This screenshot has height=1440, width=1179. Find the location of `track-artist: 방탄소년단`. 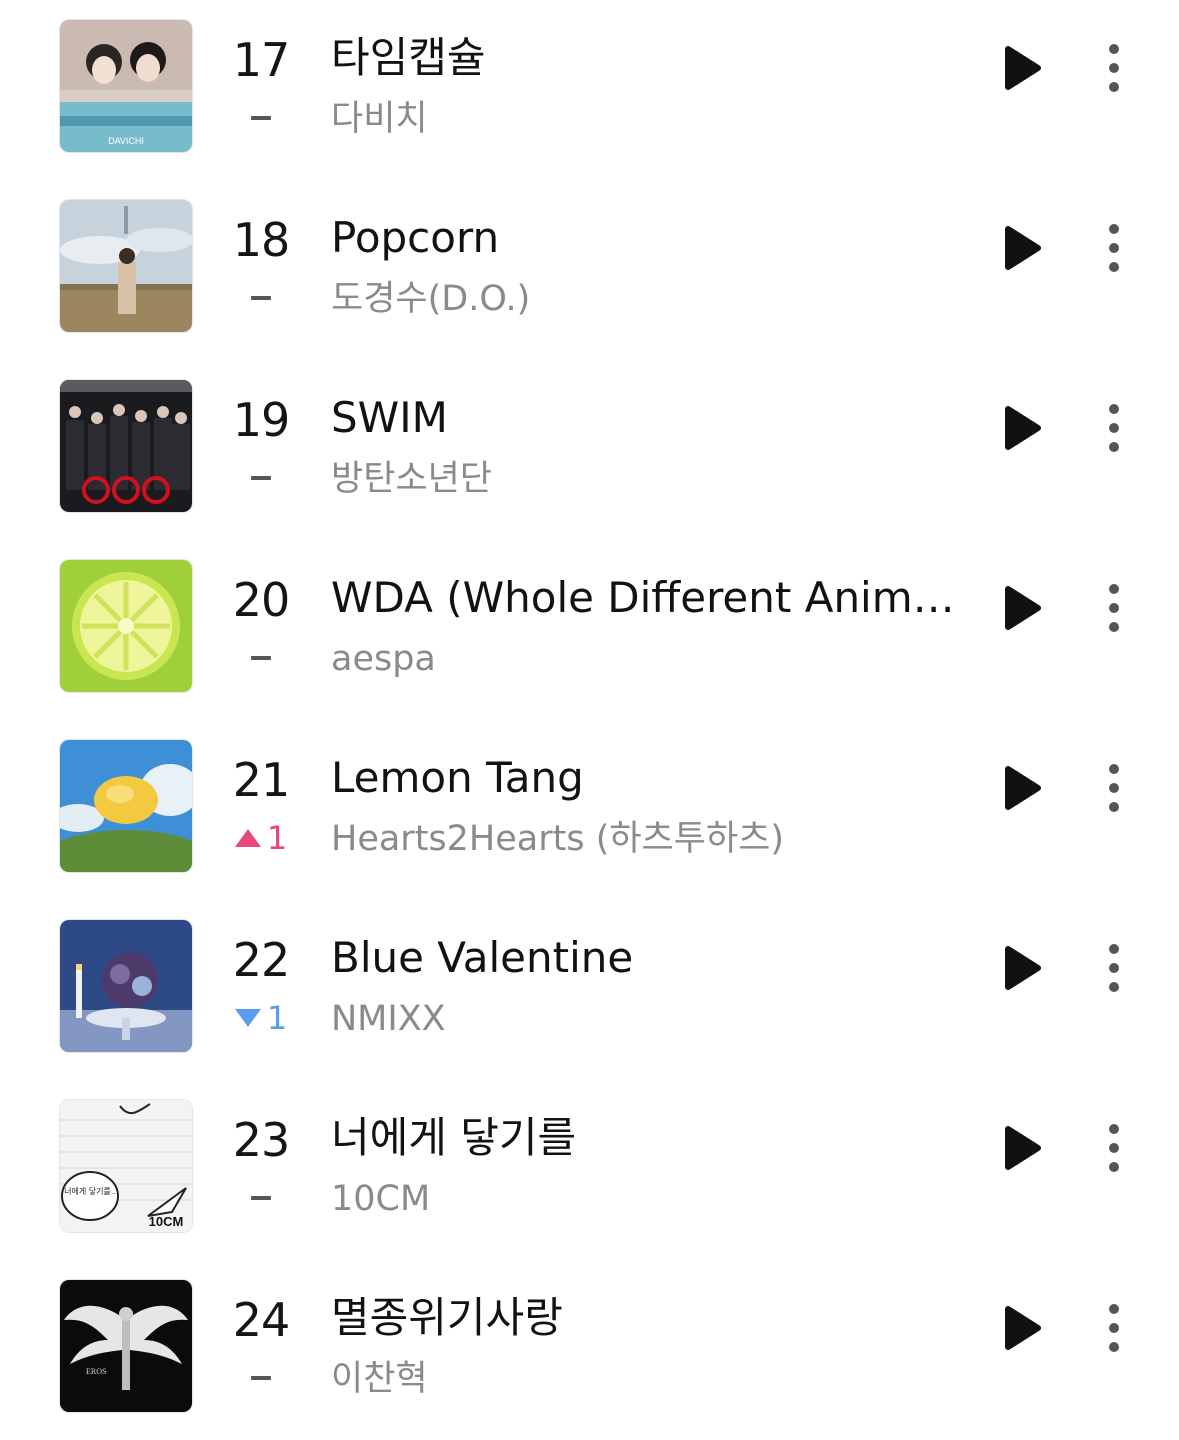

track-artist: 방탄소년단 is located at coordinates (651, 479).